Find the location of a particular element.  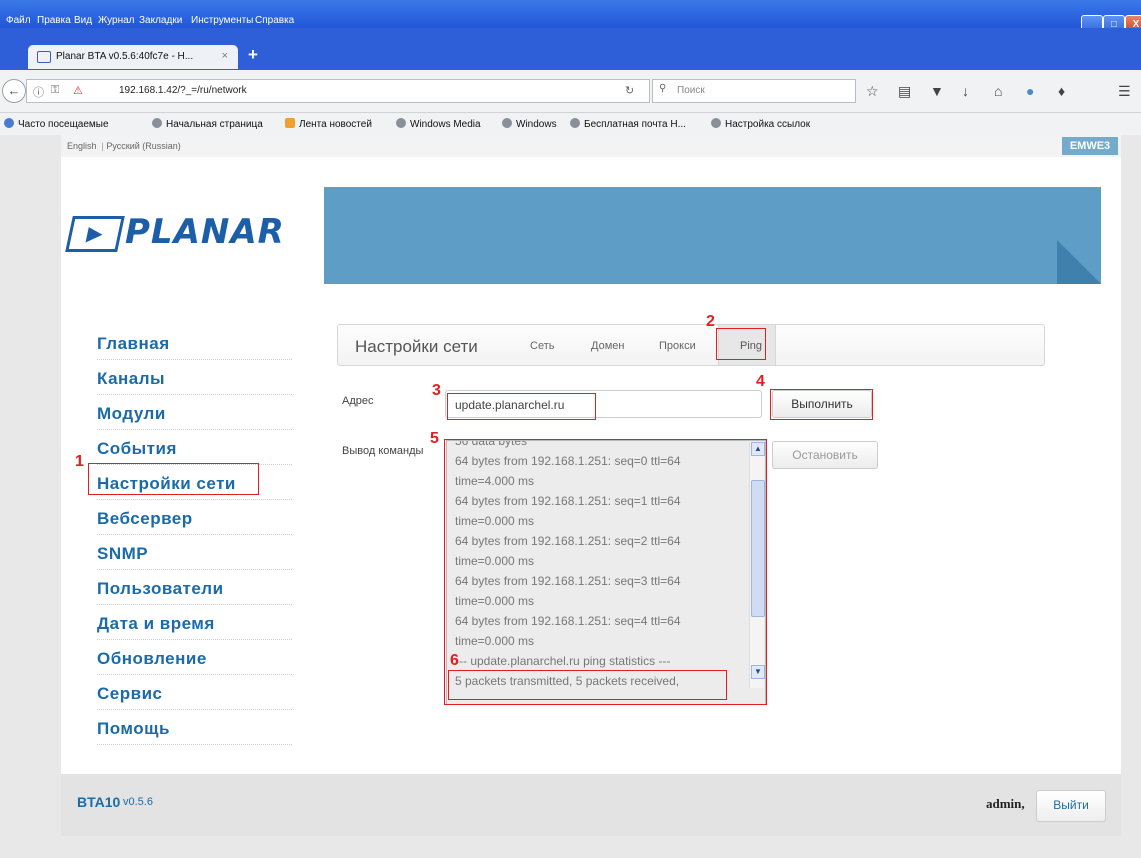

menu-history: Журнал is located at coordinates (116, 20).